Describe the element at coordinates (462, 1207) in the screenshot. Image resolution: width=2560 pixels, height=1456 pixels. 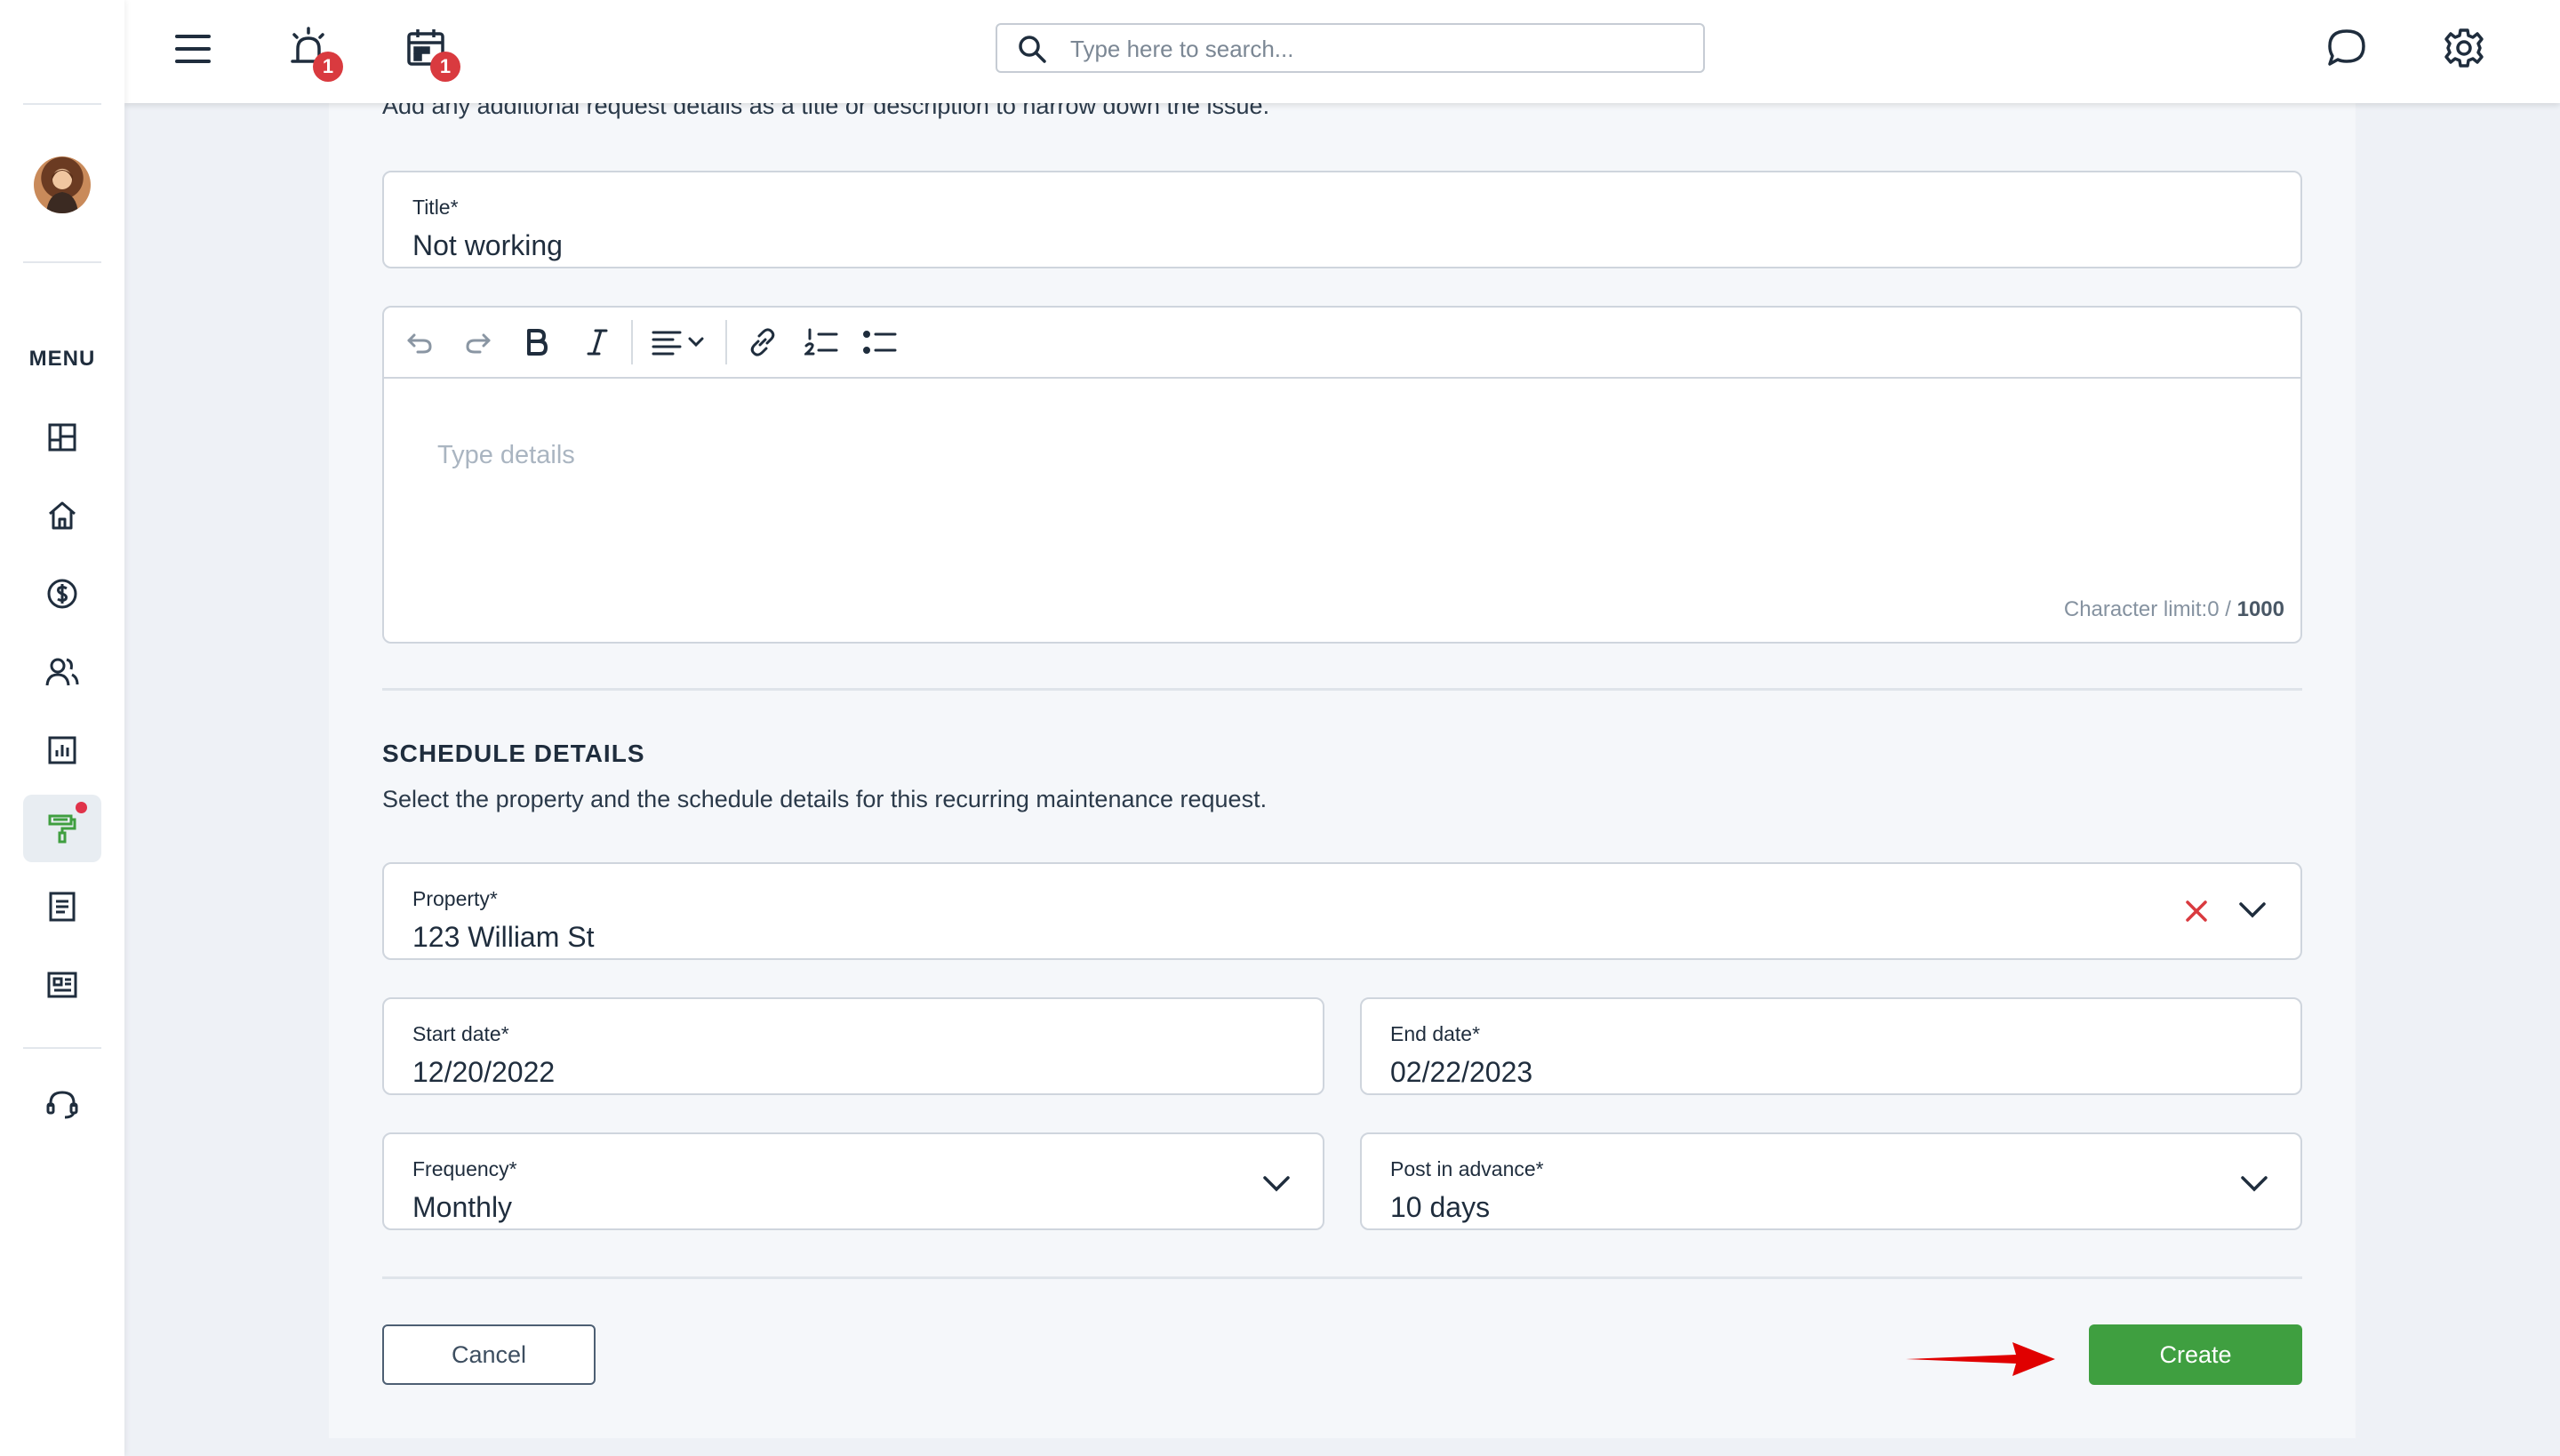
I see `frequency-value: Monthly` at that location.